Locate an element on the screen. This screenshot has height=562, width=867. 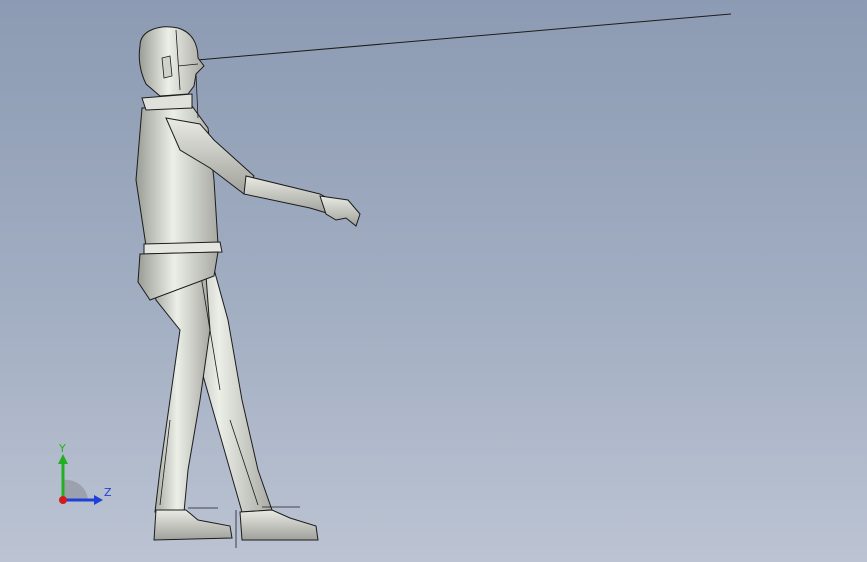
forearm is located at coordinates (289, 195).